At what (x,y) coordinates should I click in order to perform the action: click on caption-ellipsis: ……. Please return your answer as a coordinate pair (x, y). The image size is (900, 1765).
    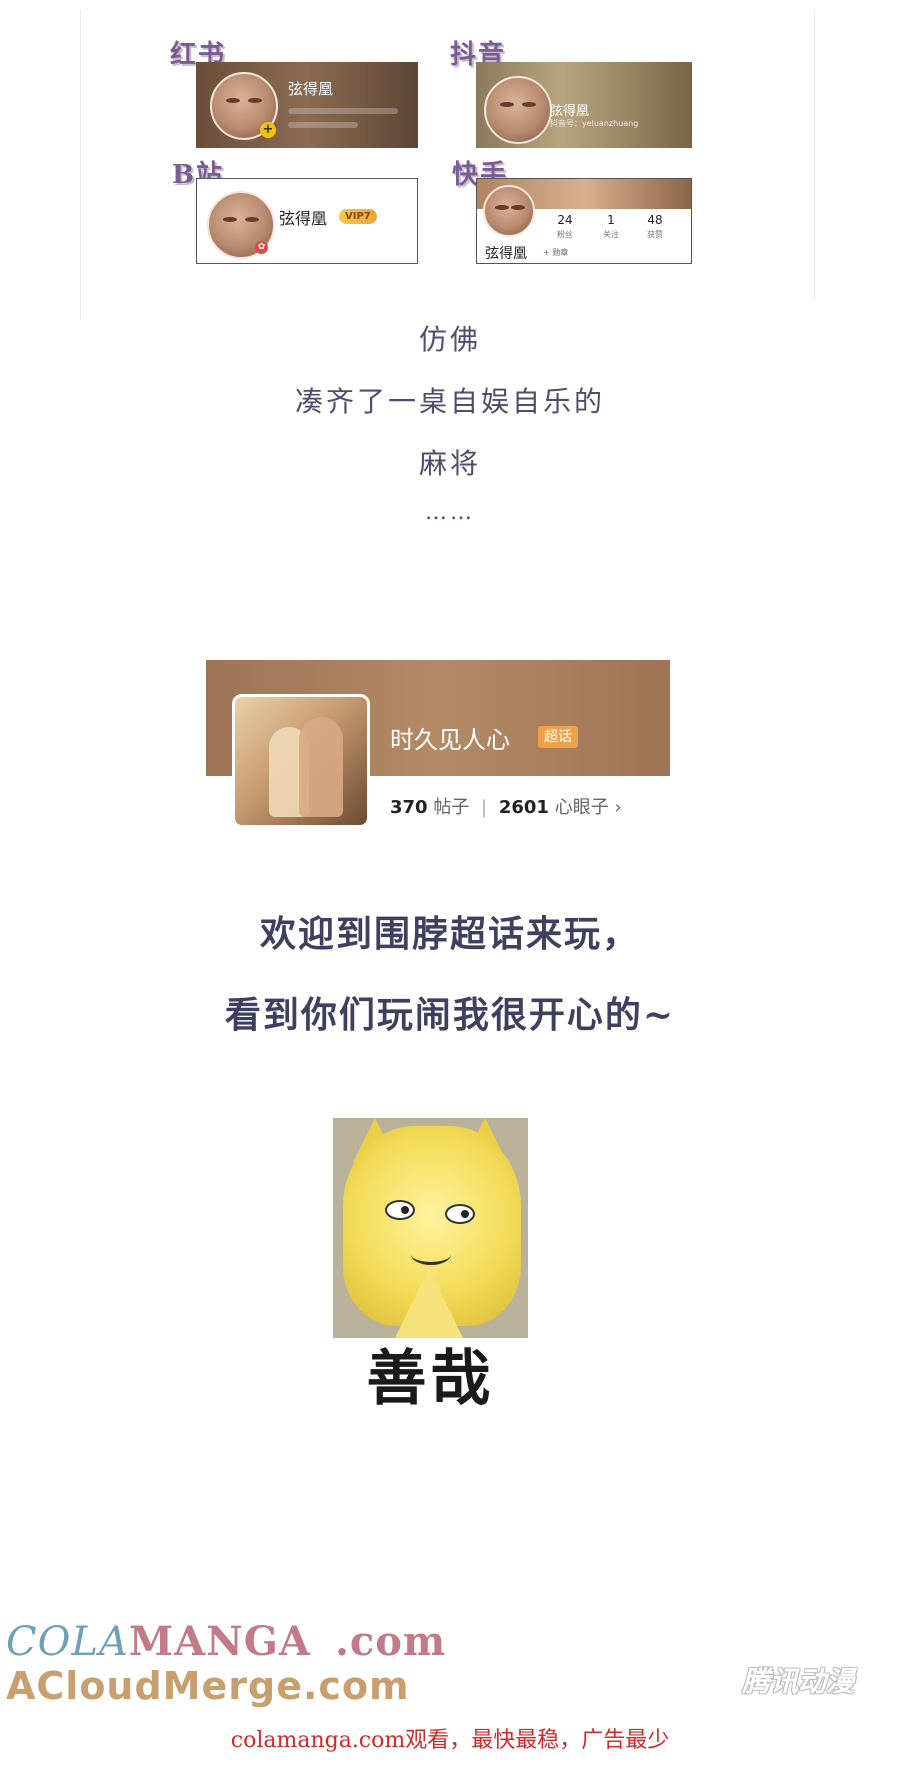
    Looking at the image, I should click on (450, 512).